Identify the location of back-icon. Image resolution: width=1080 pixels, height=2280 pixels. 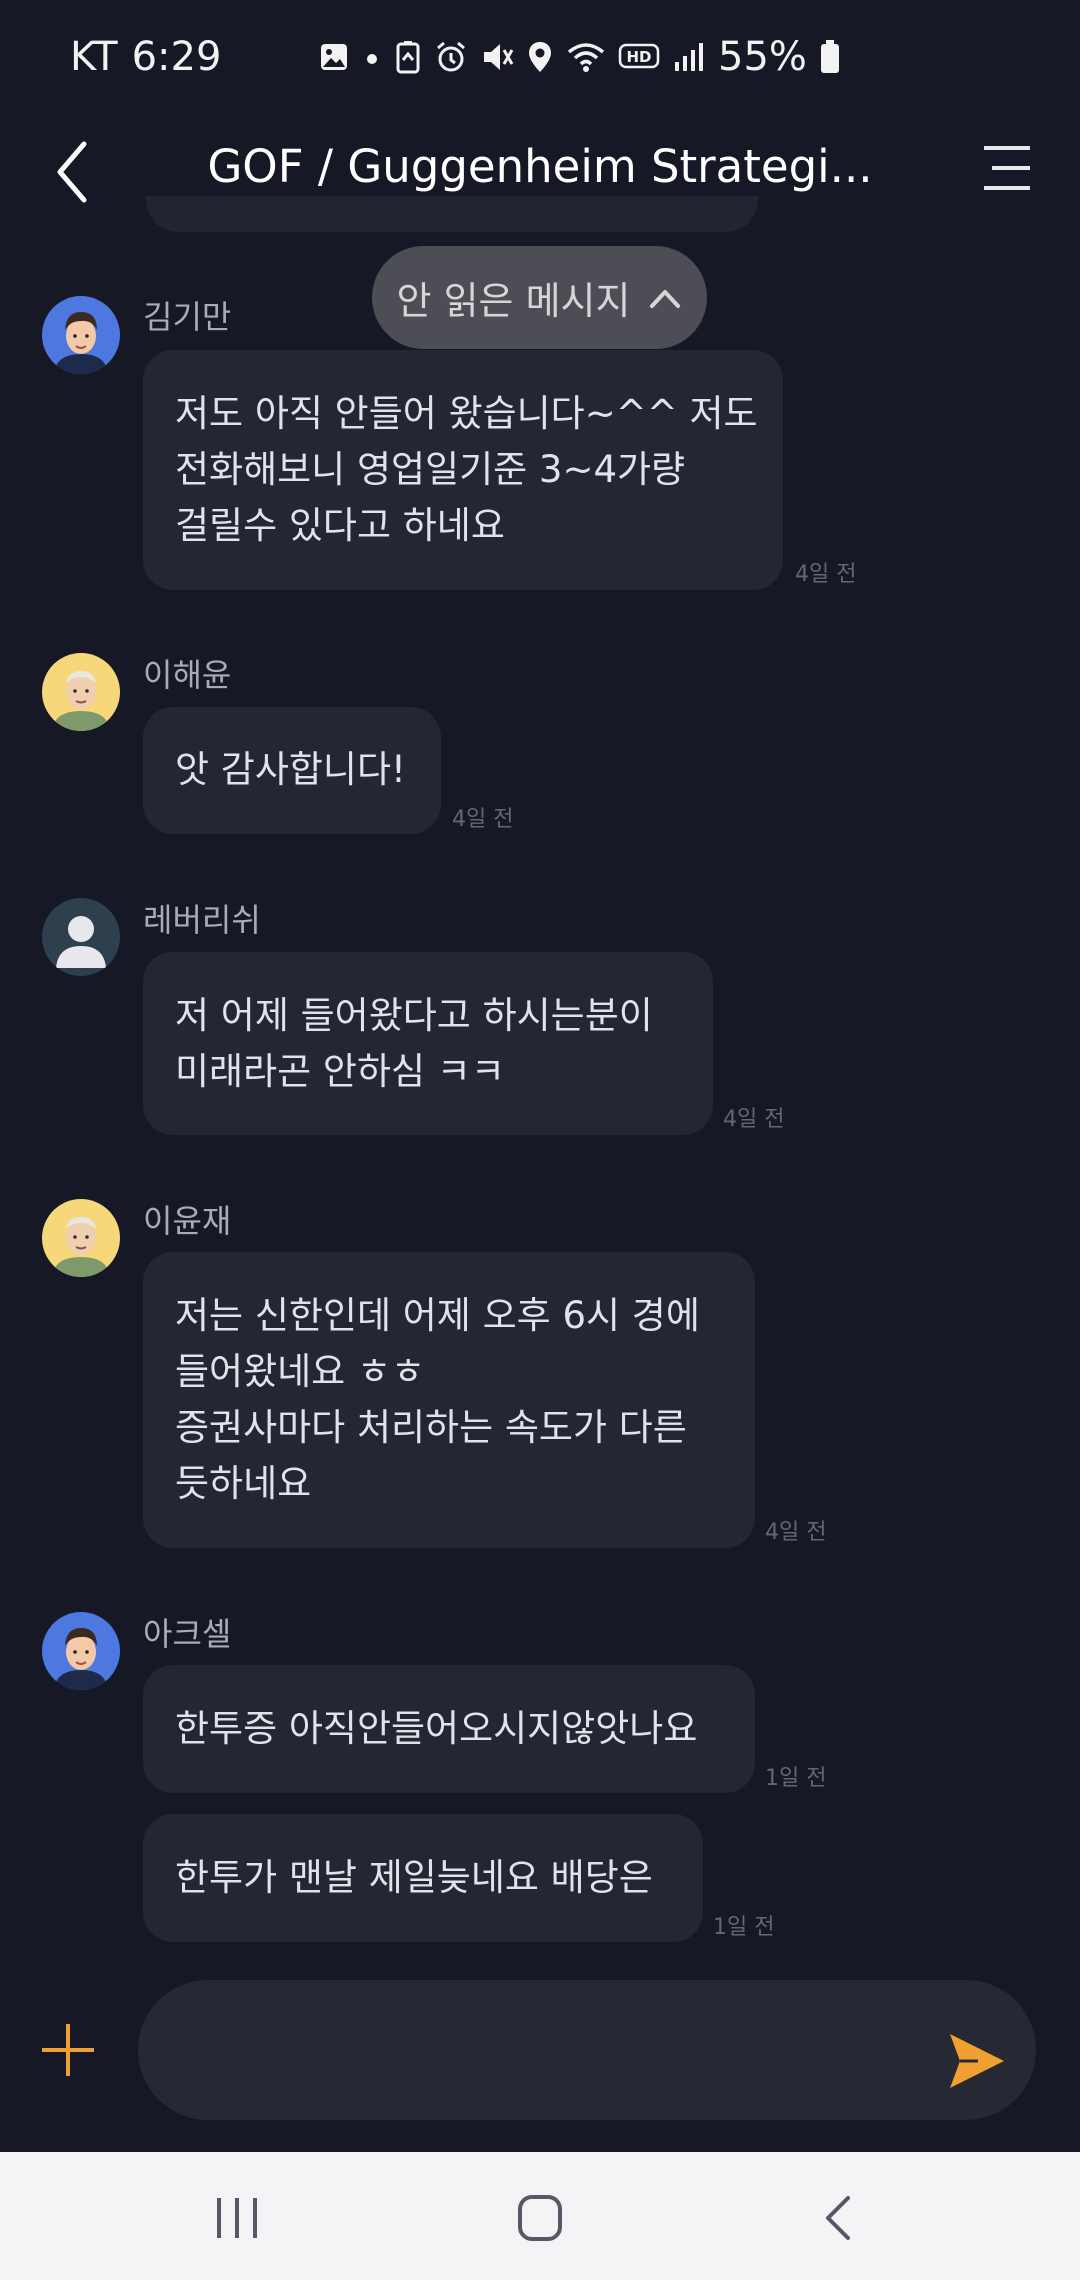
(840, 2218).